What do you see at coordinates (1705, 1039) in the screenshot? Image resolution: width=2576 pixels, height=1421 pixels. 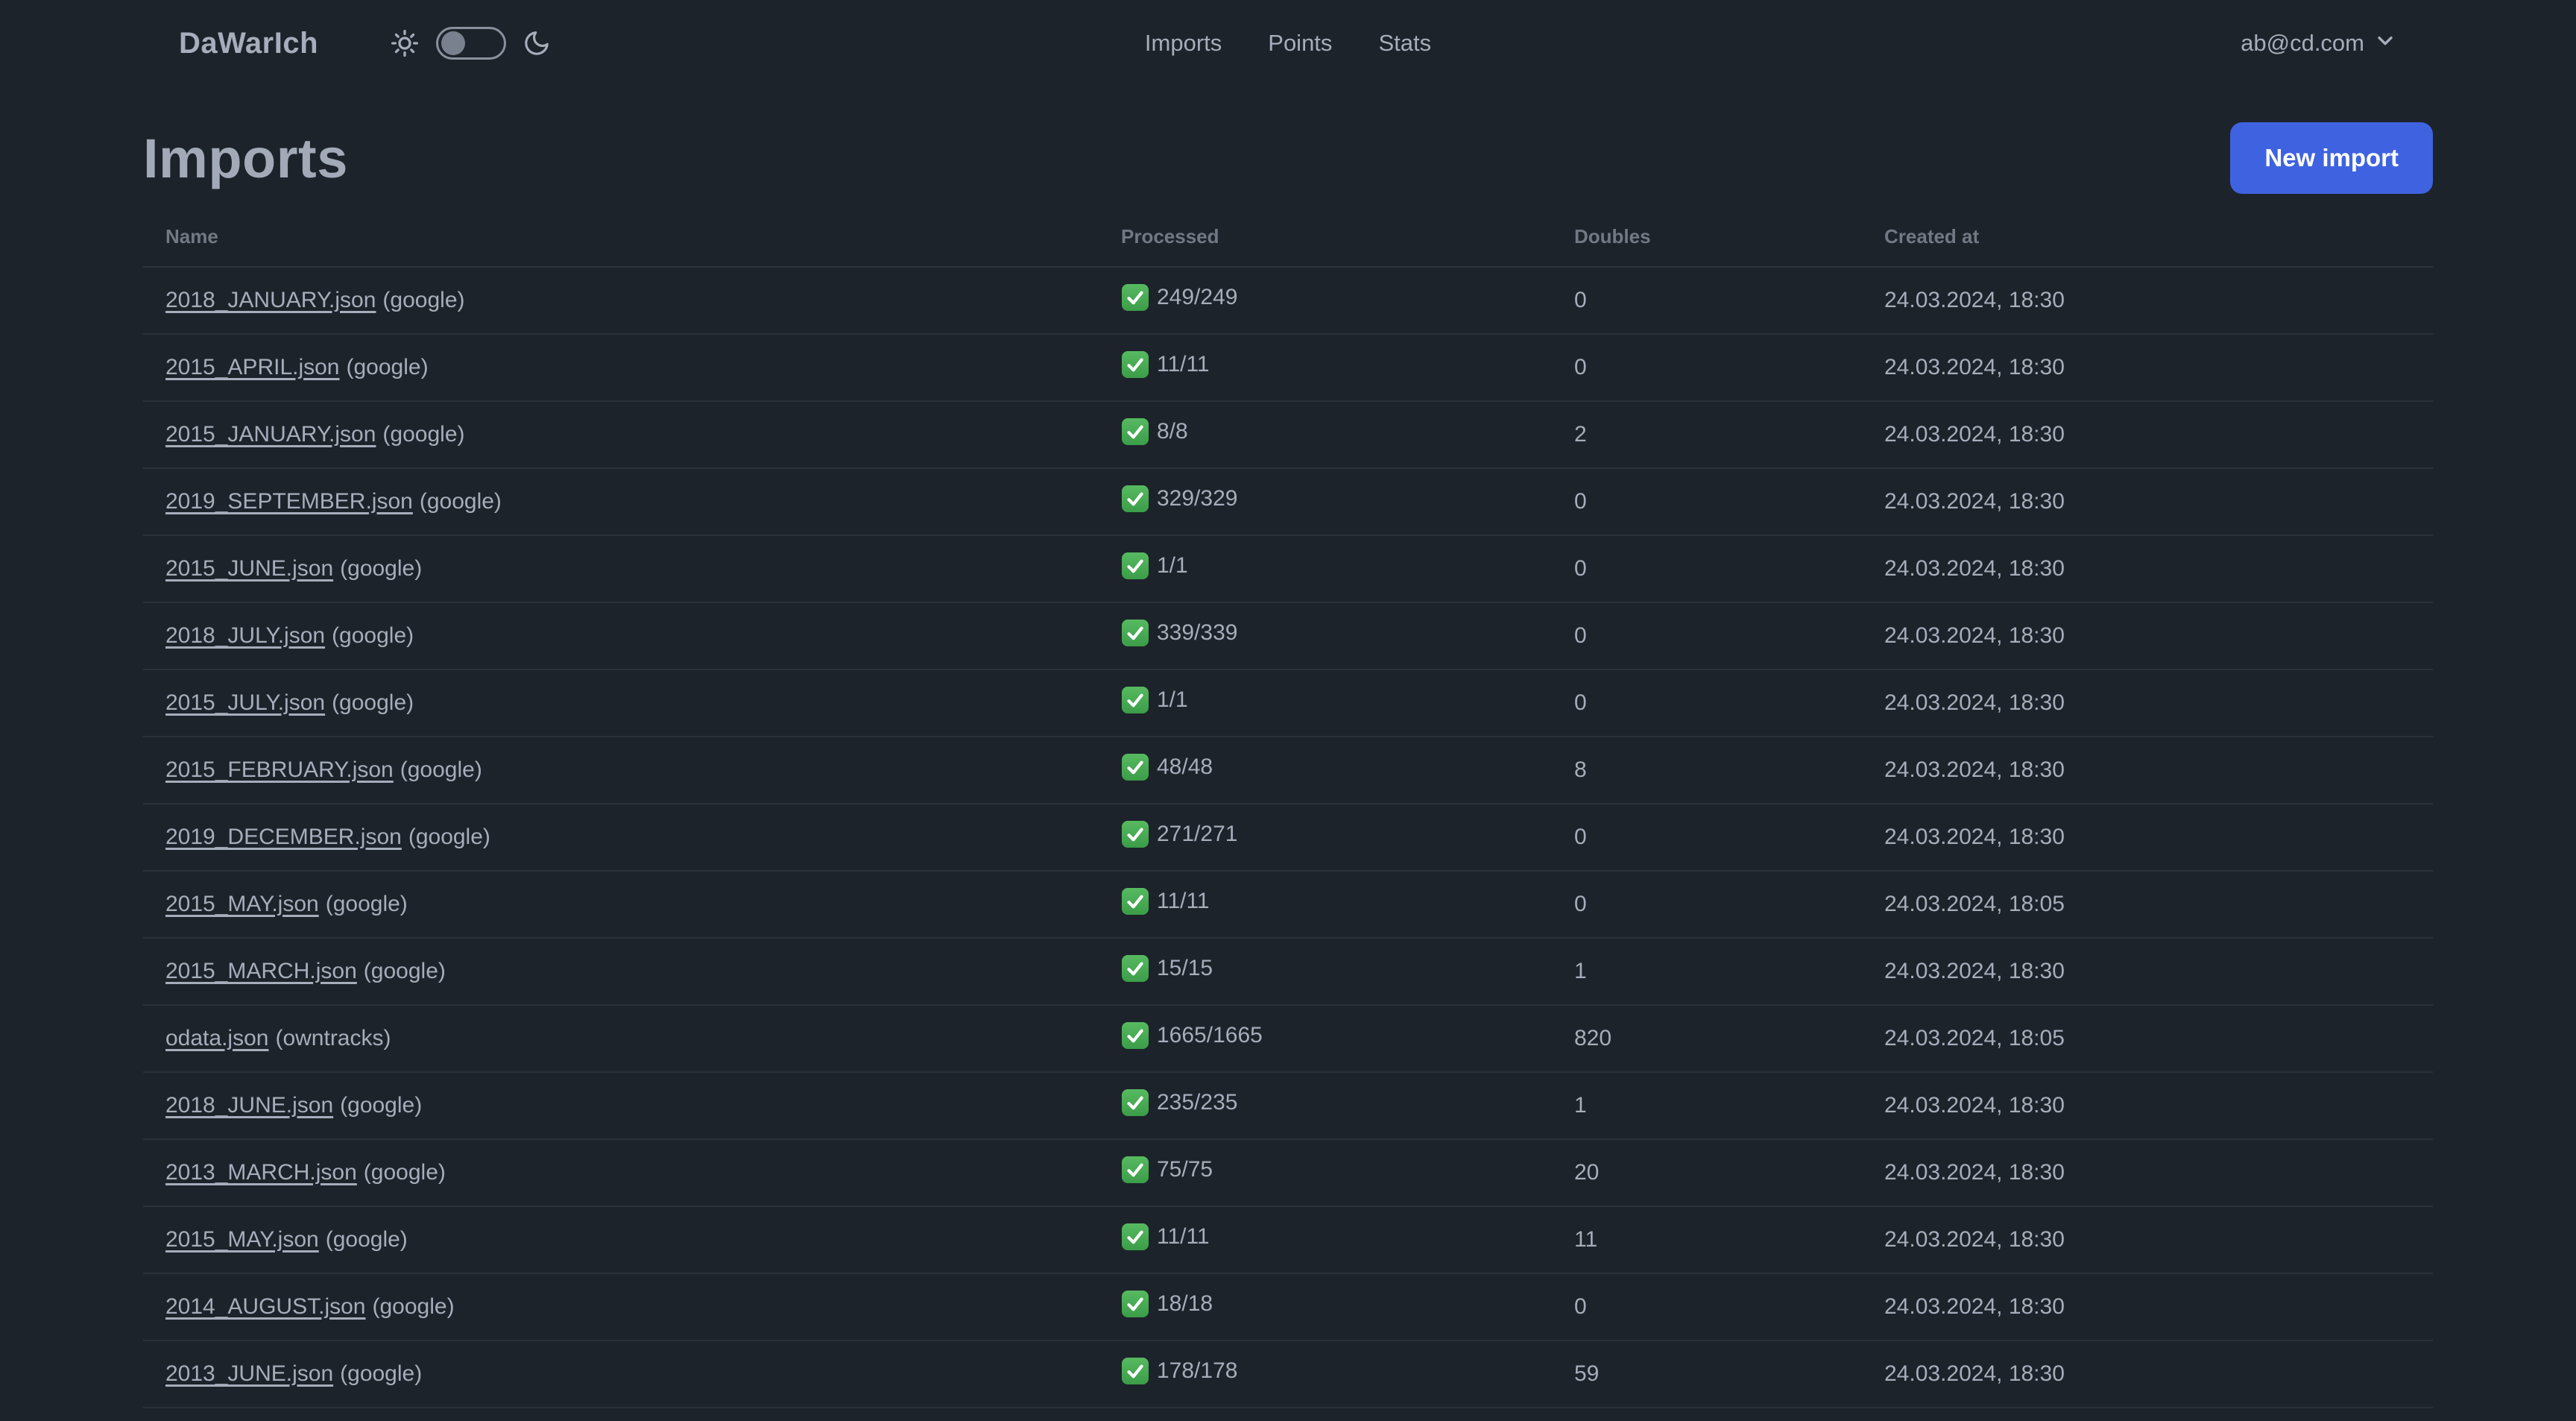 I see `cell-doubles: 820` at bounding box center [1705, 1039].